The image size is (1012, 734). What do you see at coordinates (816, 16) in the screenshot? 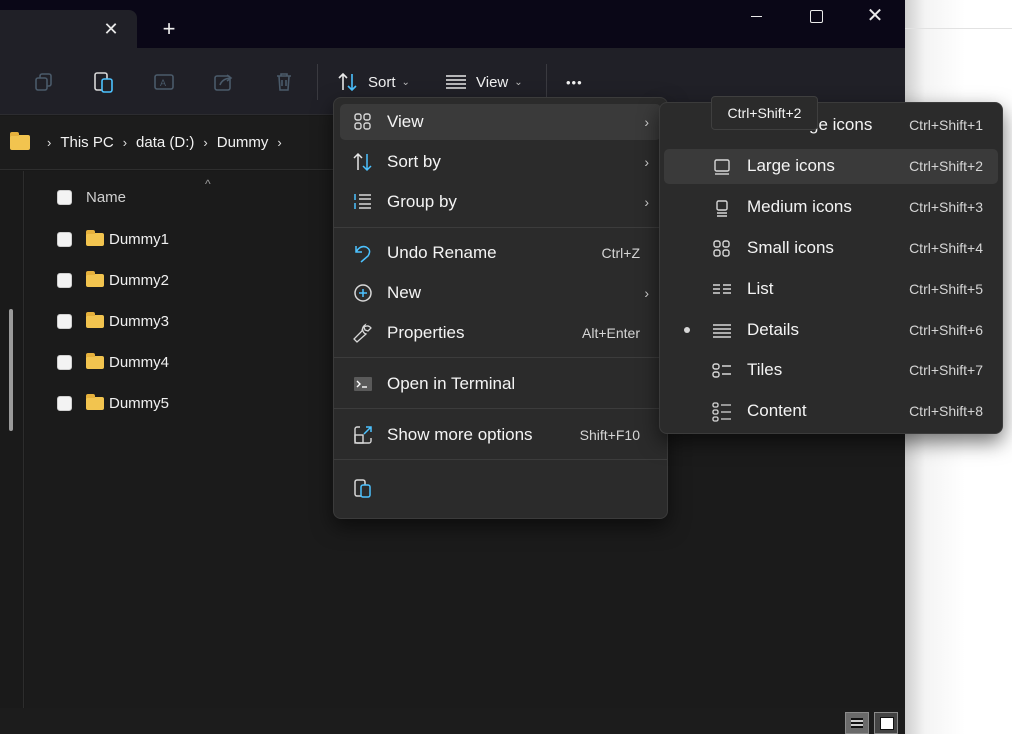
I see `maximize-button` at bounding box center [816, 16].